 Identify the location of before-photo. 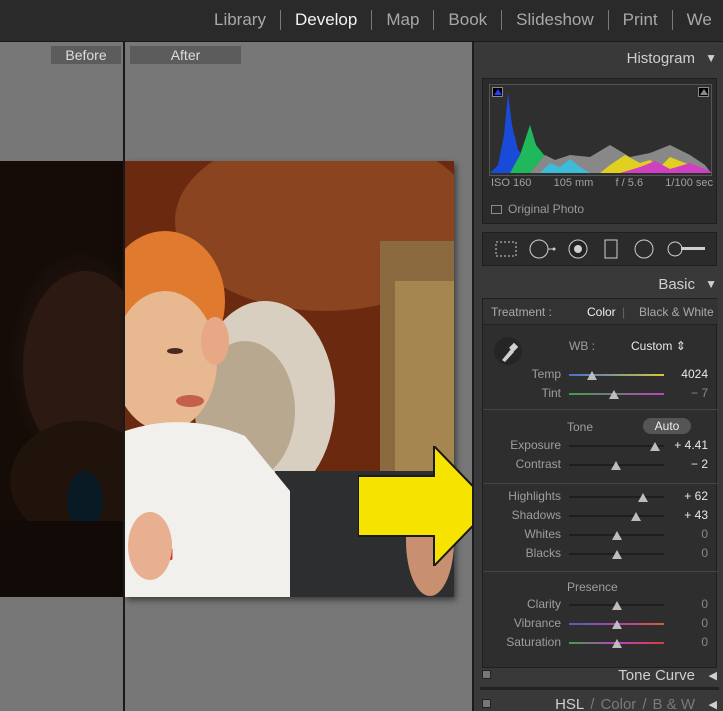
(61, 379).